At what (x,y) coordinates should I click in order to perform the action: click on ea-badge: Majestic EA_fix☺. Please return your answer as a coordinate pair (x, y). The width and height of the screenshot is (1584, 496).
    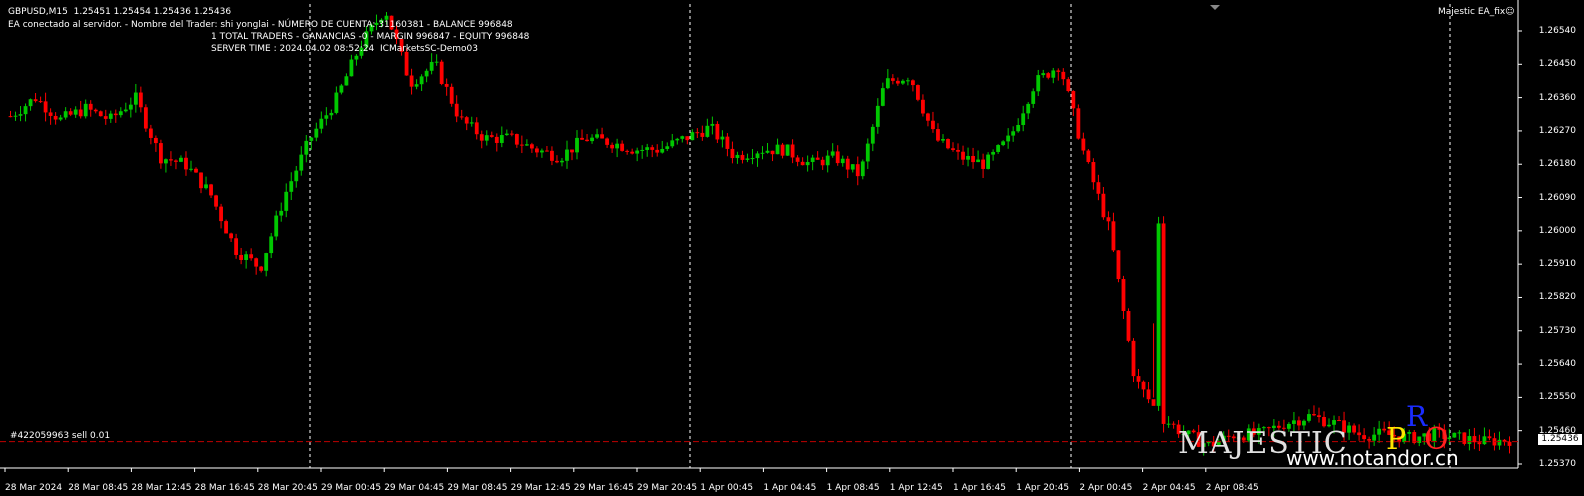
    Looking at the image, I should click on (1476, 12).